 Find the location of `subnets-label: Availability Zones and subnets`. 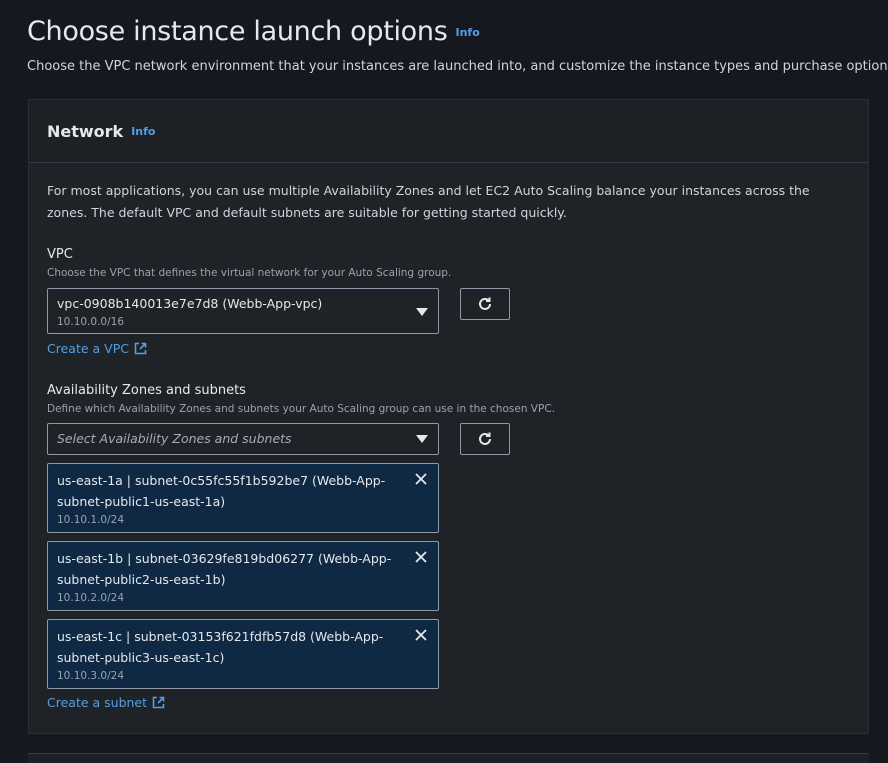

subnets-label: Availability Zones and subnets is located at coordinates (146, 390).